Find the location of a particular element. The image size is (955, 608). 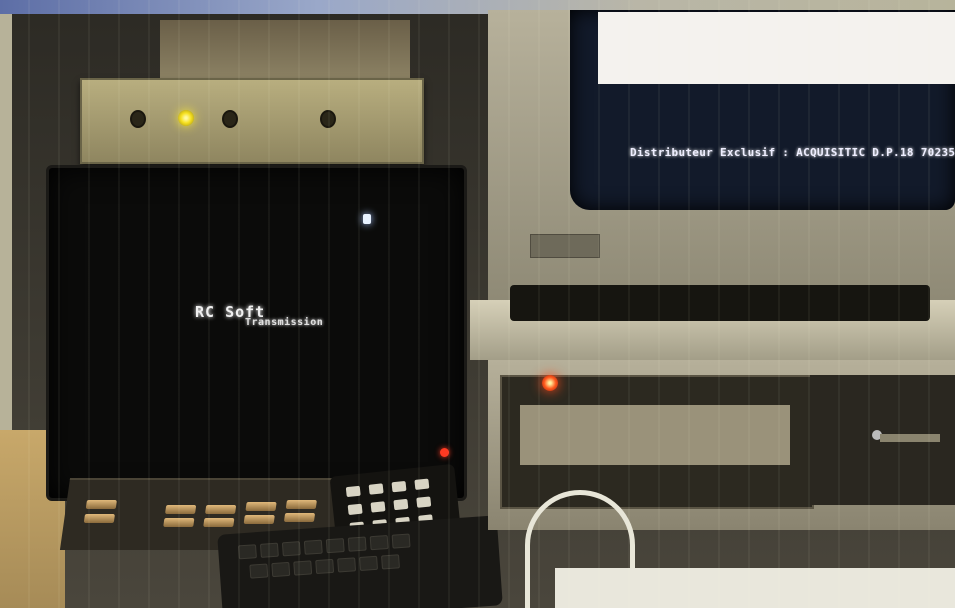

monitor-badge is located at coordinates (565, 246).